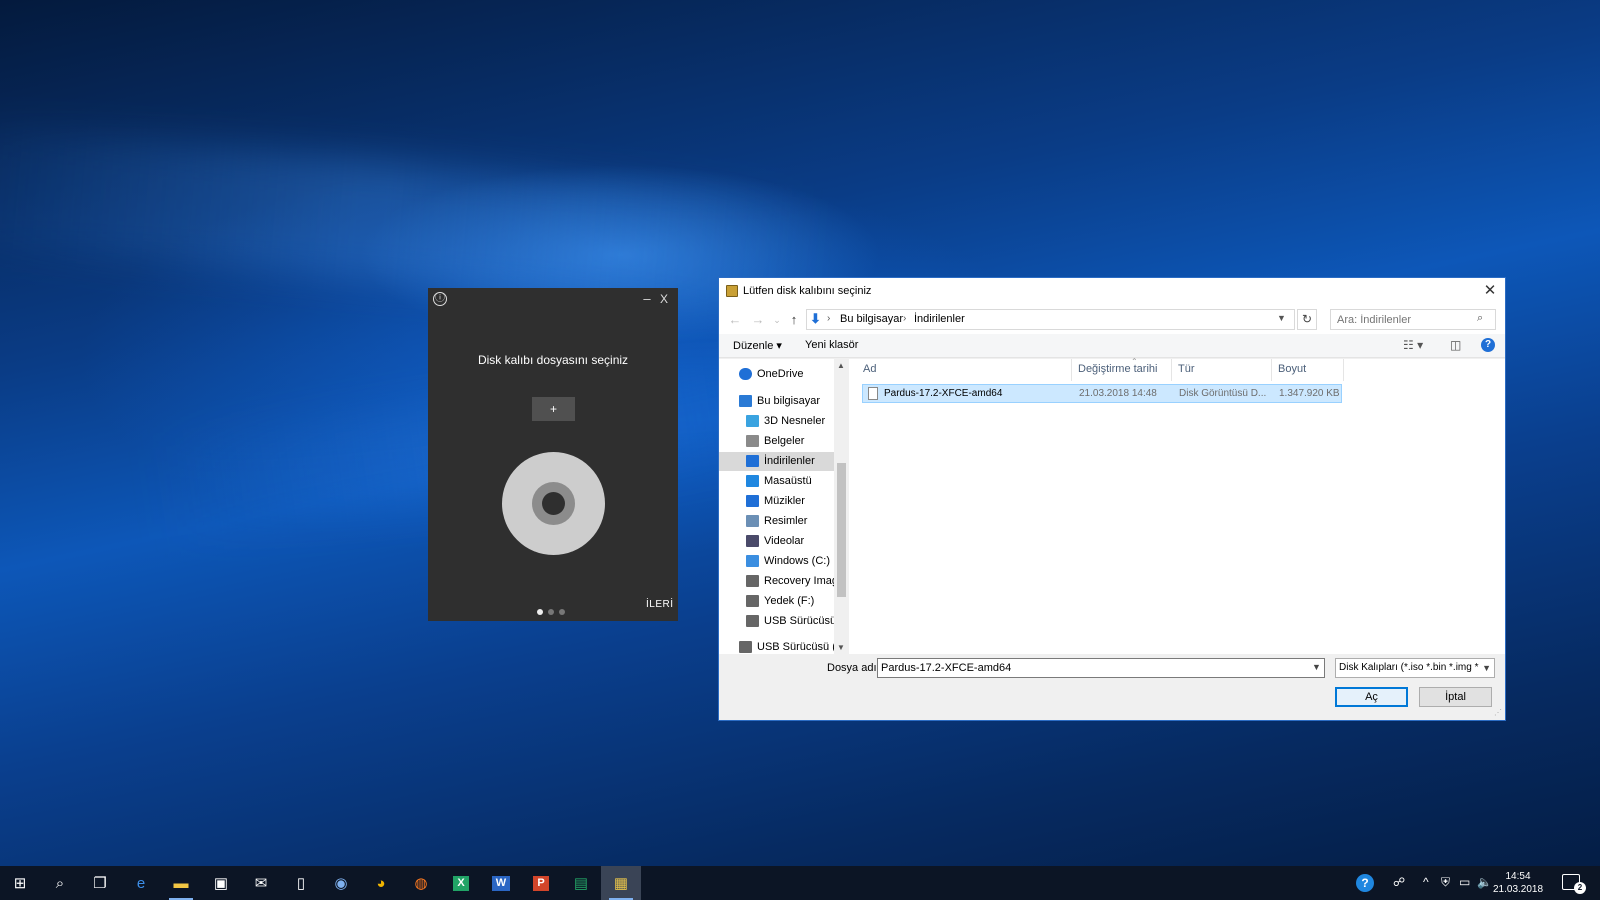  What do you see at coordinates (752, 421) in the screenshot?
I see `cube-icon` at bounding box center [752, 421].